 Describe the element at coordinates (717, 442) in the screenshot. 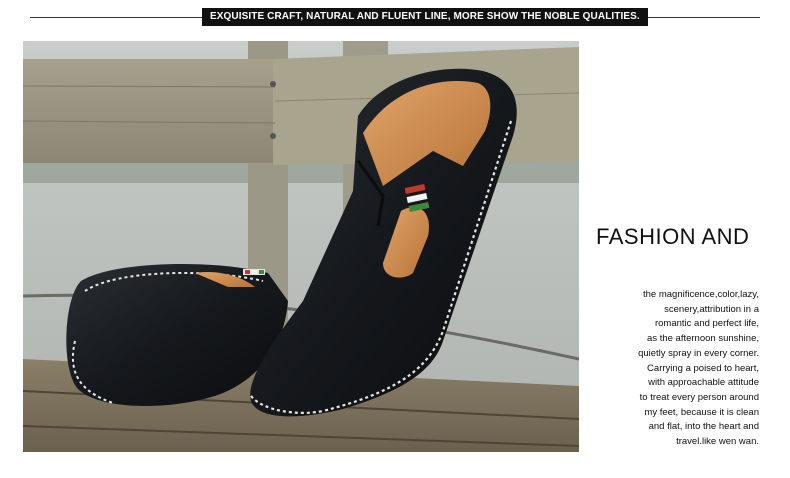

I see `description-line: travel.like wen wan.` at that location.